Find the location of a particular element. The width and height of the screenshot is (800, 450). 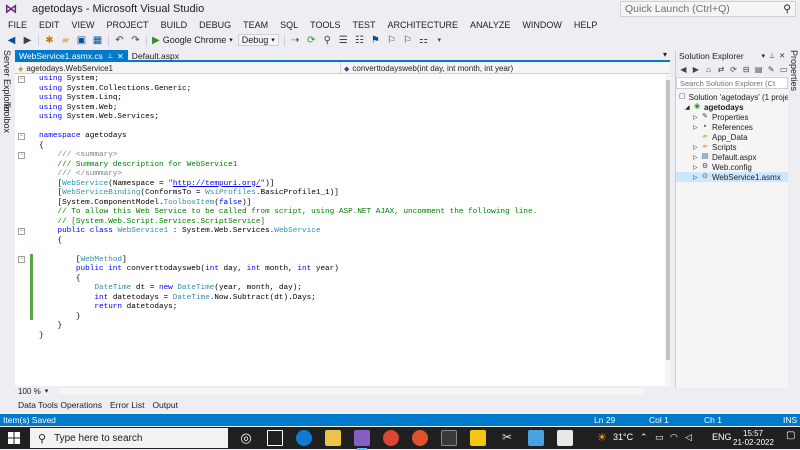

tab-output: Output is located at coordinates (165, 405).